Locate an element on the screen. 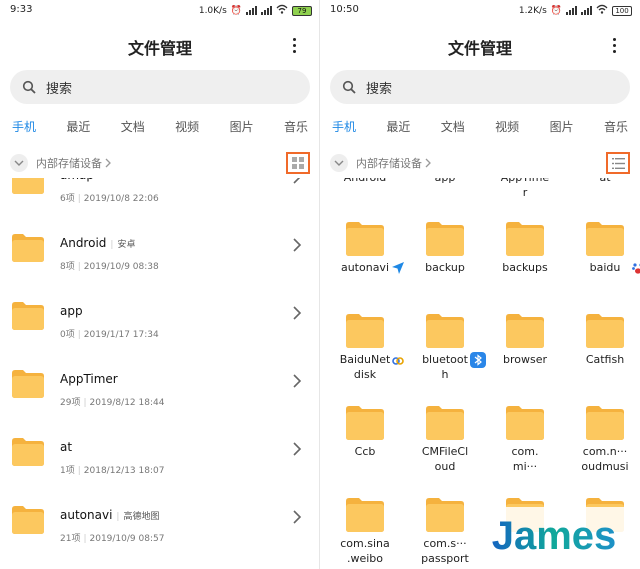 Image resolution: width=640 pixels, height=569 pixels. watermark-text: James is located at coordinates (554, 536).